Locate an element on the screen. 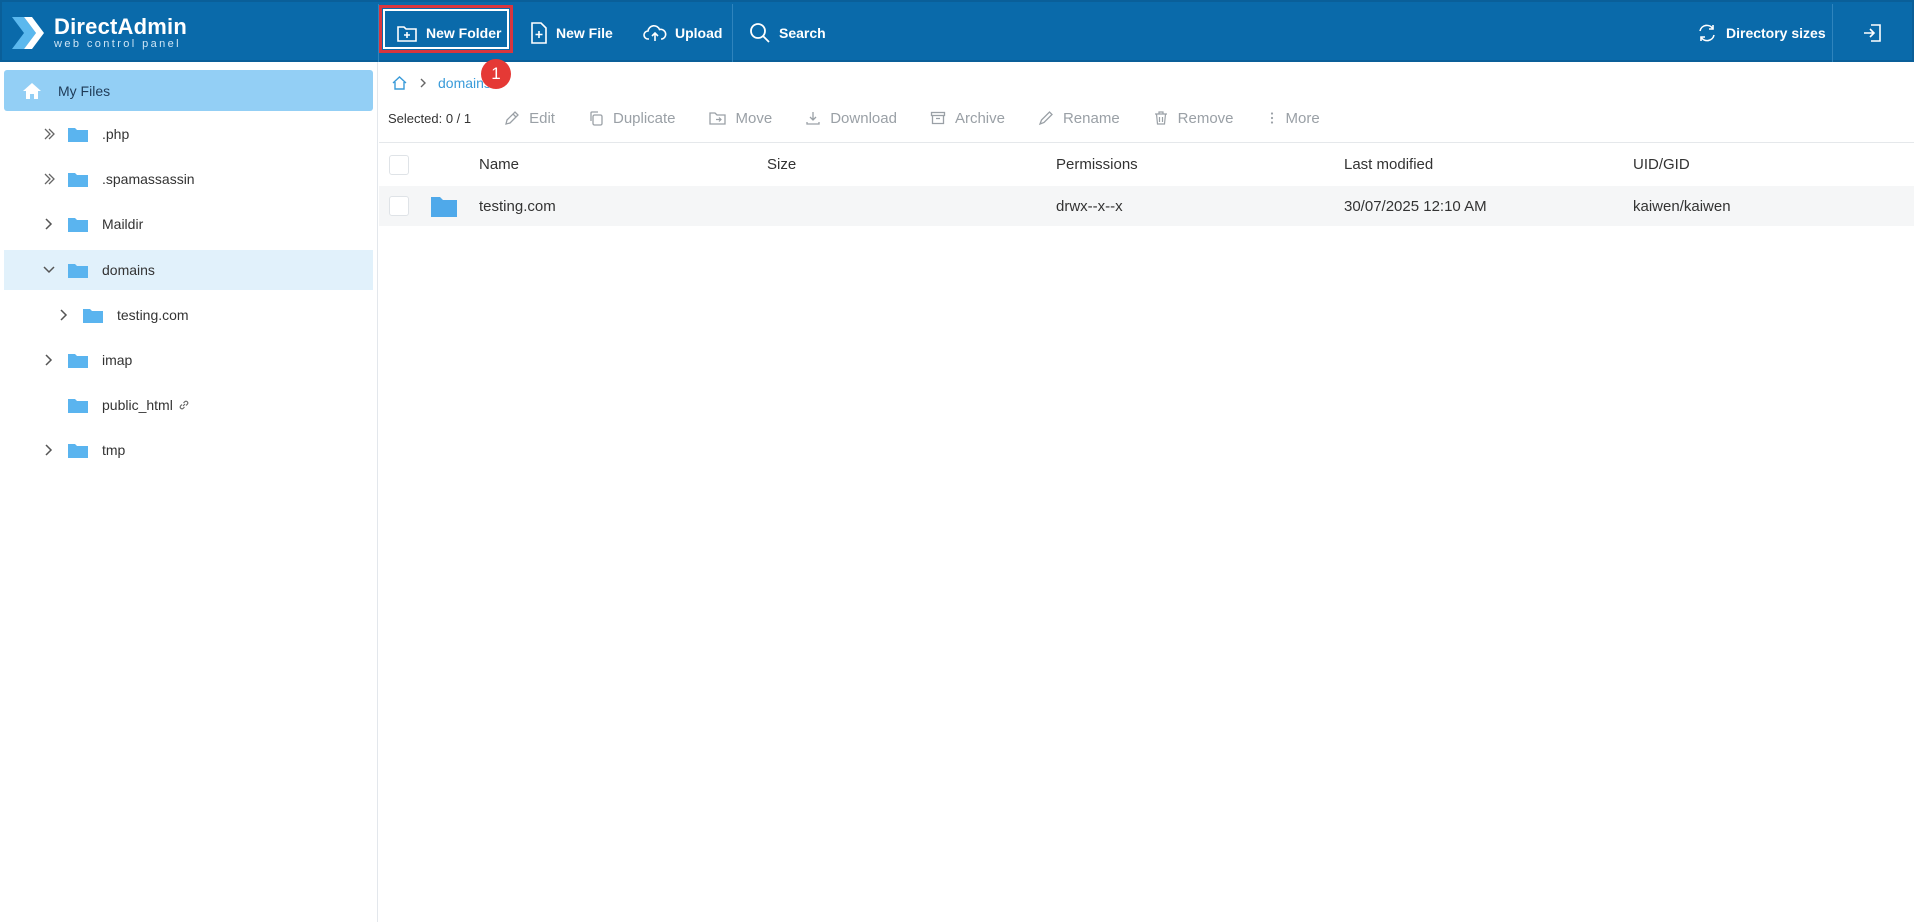 This screenshot has width=1914, height=922. search-button: Search is located at coordinates (787, 33).